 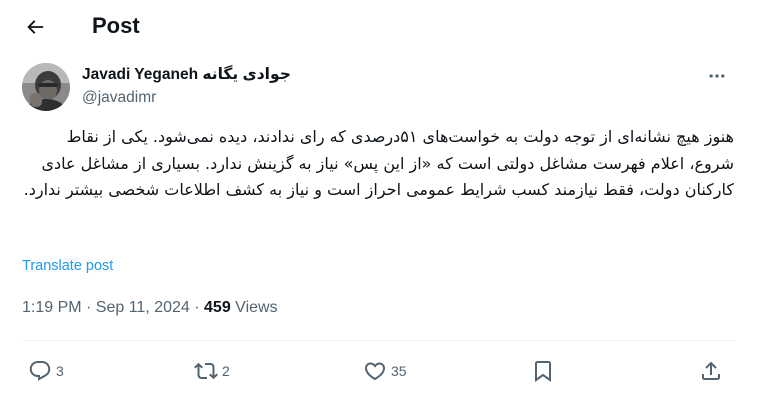 What do you see at coordinates (40, 371) in the screenshot?
I see `reply-icon` at bounding box center [40, 371].